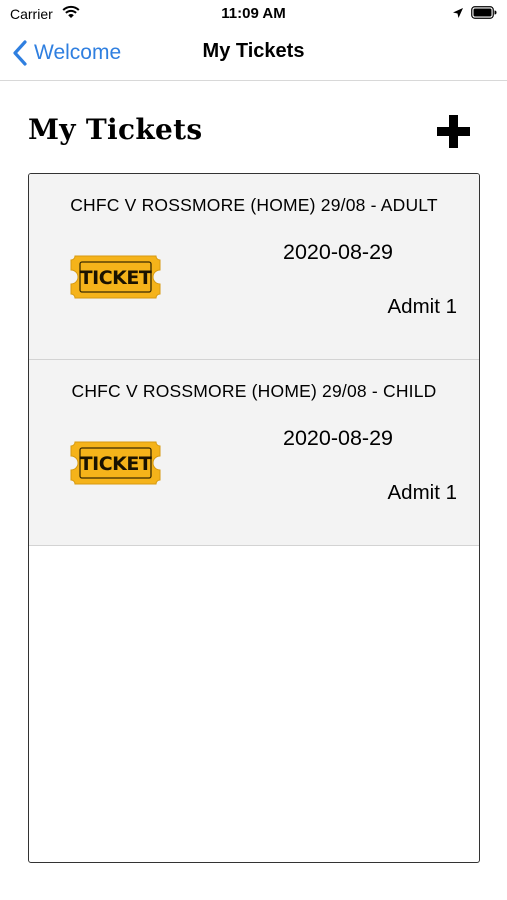 This screenshot has height=900, width=507. I want to click on status-time: 11:09 AM, so click(253, 13).